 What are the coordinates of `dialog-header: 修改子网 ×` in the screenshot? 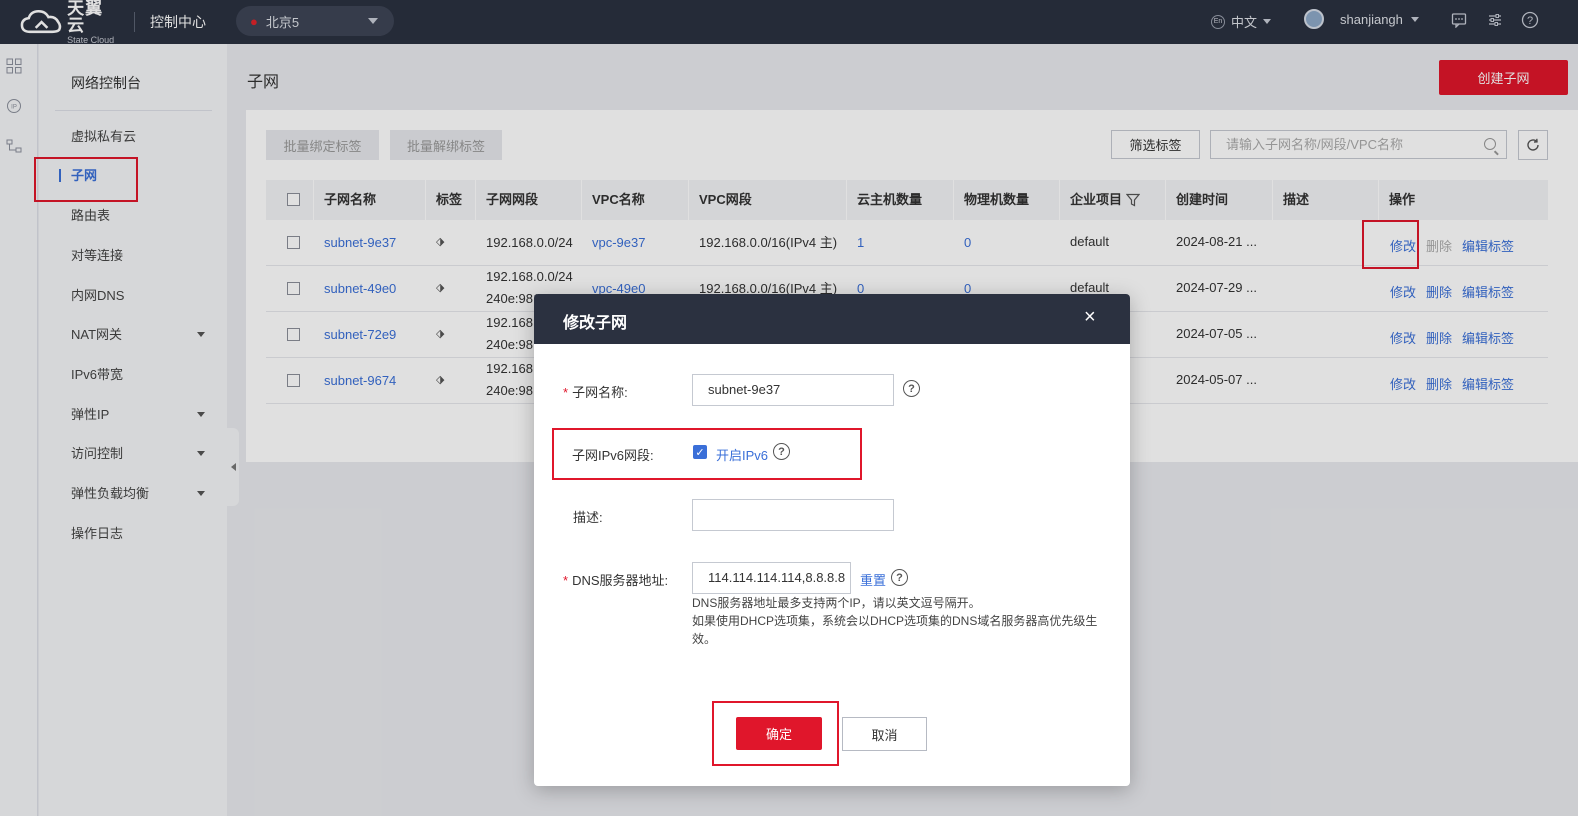 It's located at (832, 319).